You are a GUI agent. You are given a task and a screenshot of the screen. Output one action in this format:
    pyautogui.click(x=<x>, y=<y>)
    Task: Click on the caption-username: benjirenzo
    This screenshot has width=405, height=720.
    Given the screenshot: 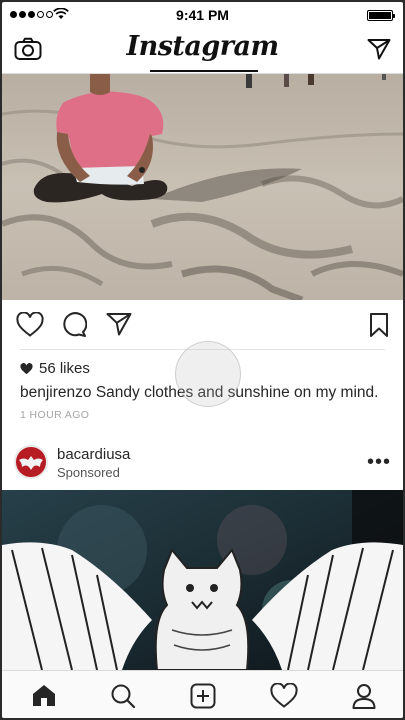 What is the action you would take?
    pyautogui.click(x=56, y=392)
    